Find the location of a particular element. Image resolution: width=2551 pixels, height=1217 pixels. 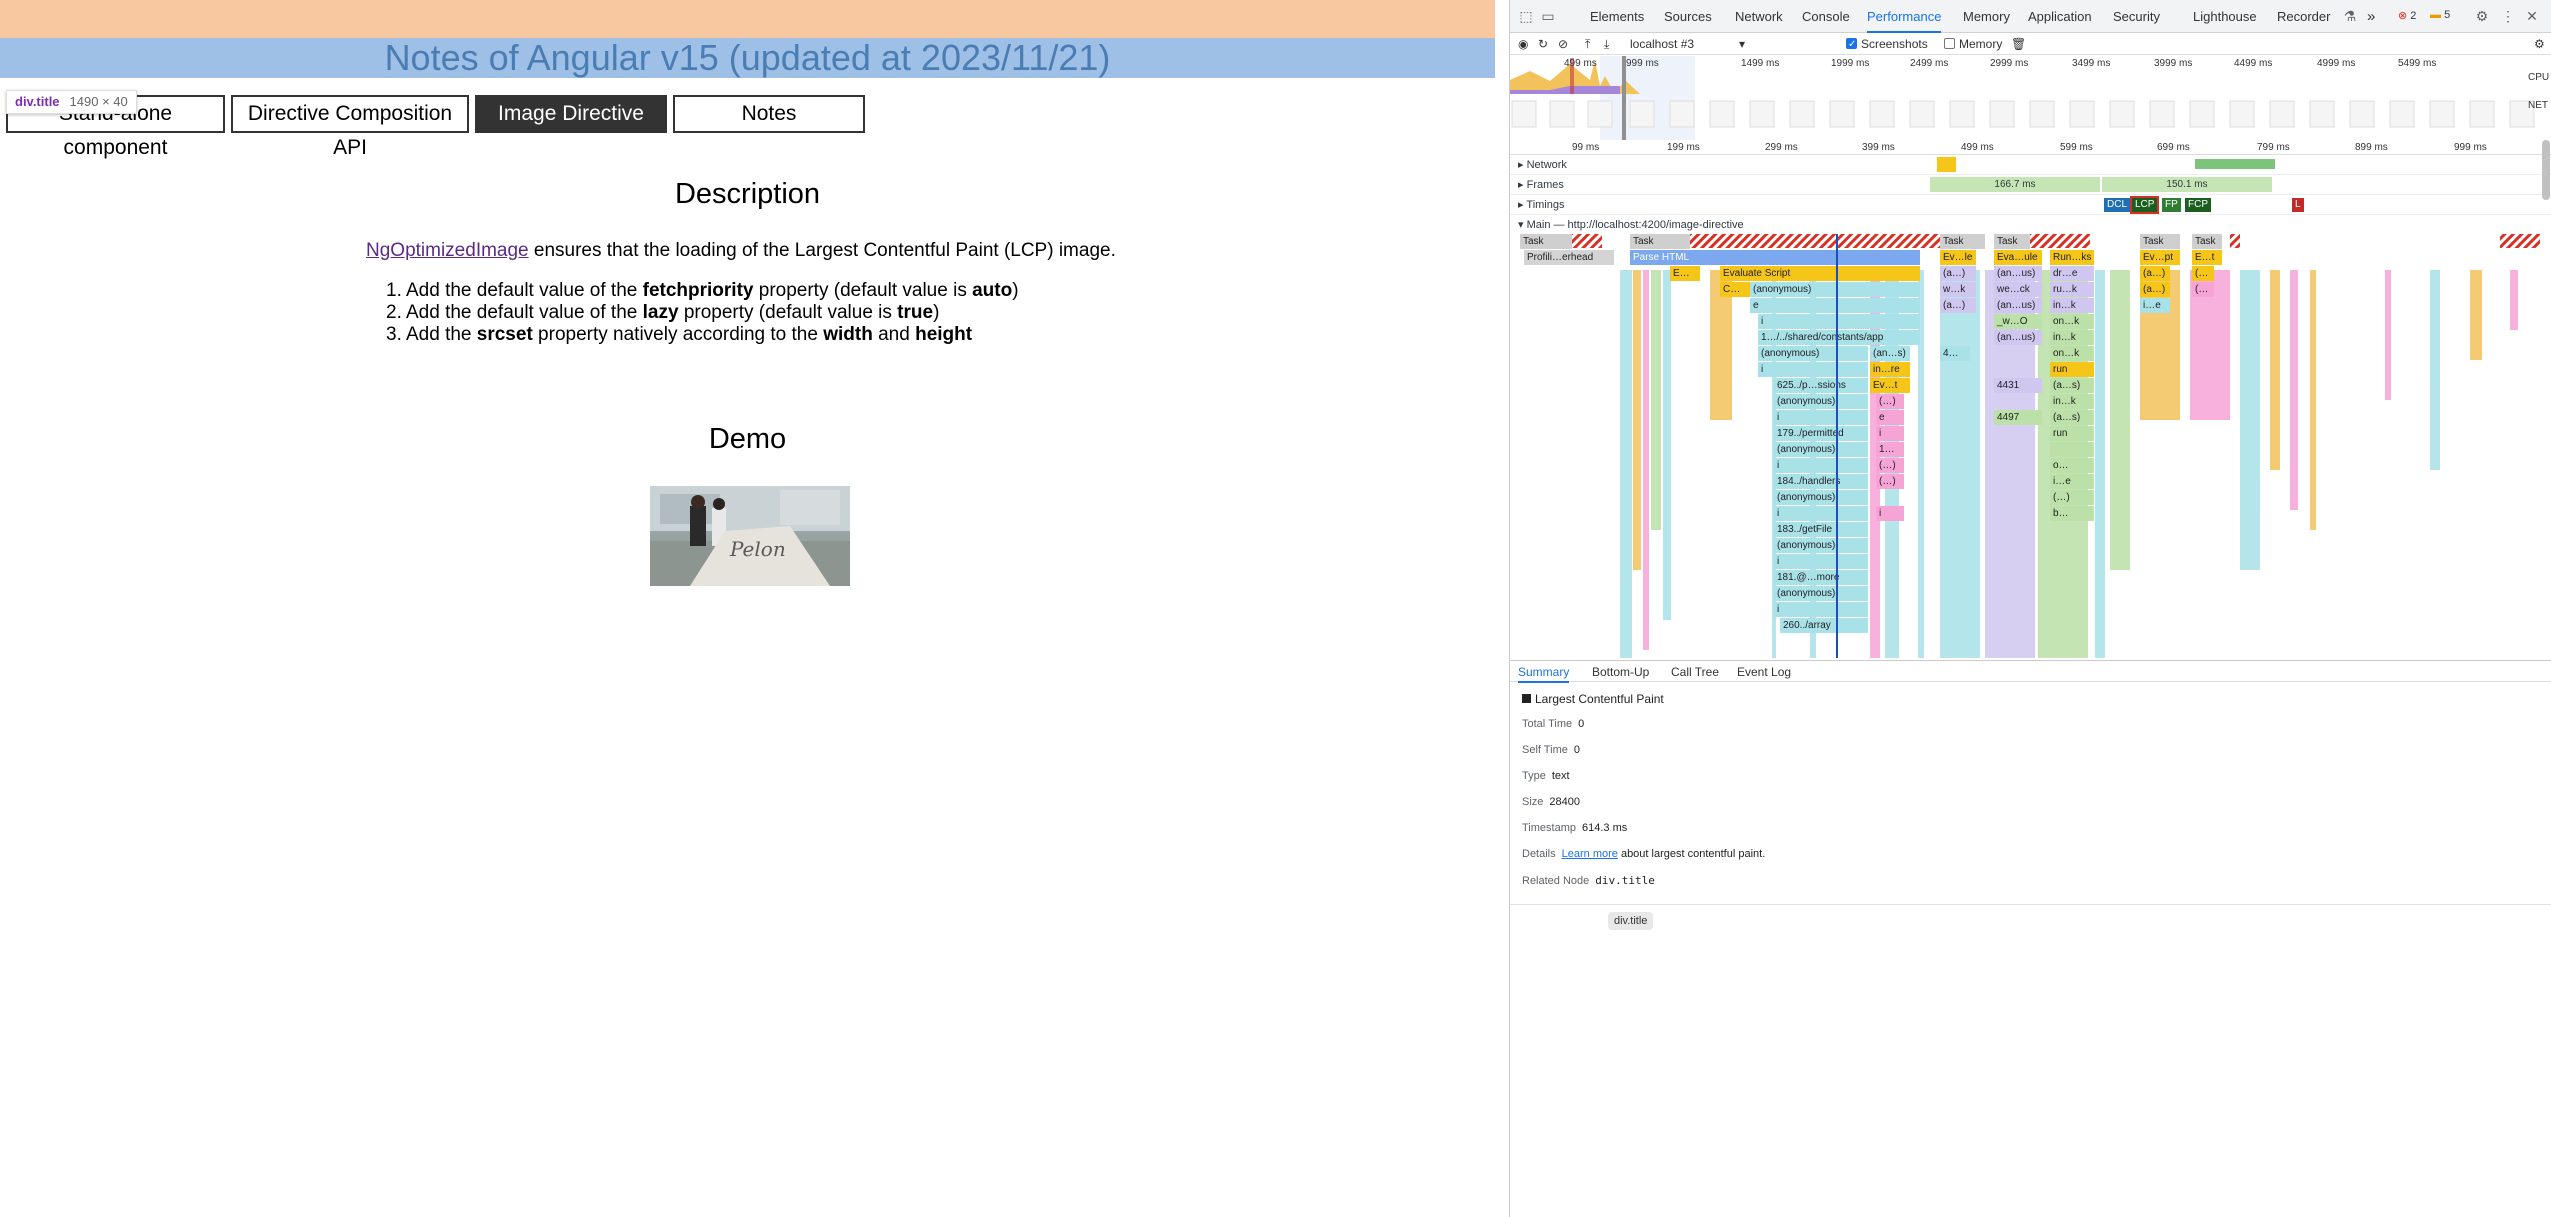

flame-entry: run is located at coordinates (2072, 433).